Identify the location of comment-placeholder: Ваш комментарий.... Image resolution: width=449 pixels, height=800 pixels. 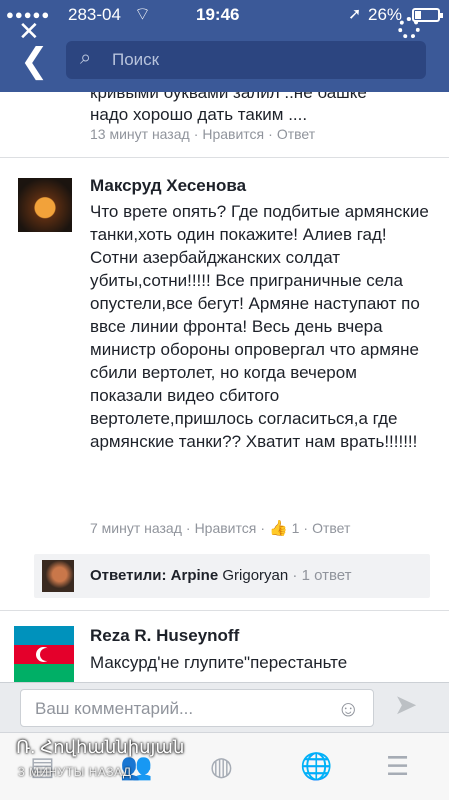
(114, 708).